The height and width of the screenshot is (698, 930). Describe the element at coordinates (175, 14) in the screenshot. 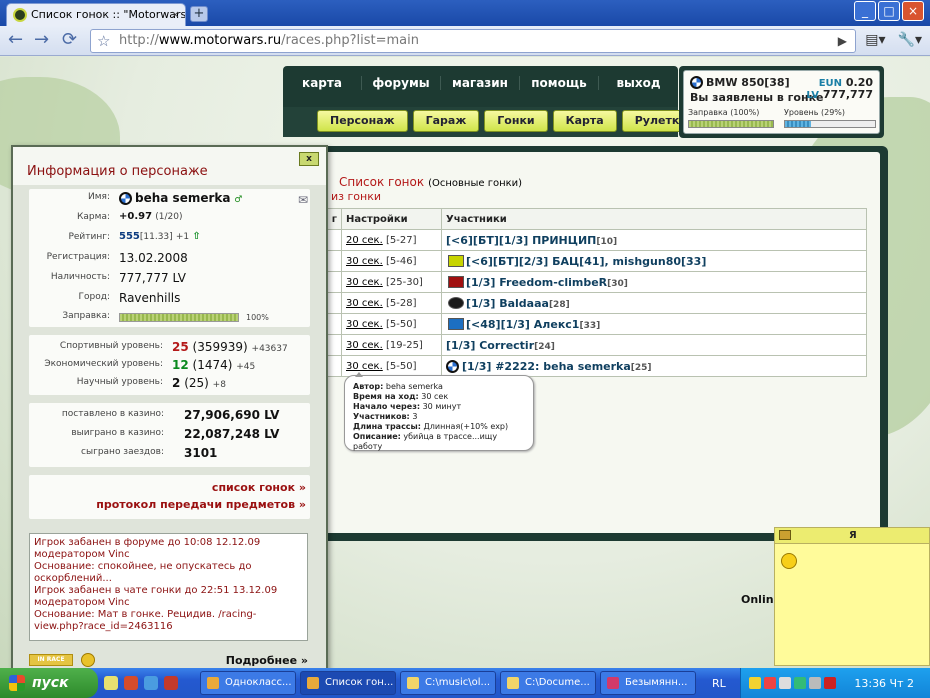

I see `tab-close-icon: ×` at that location.